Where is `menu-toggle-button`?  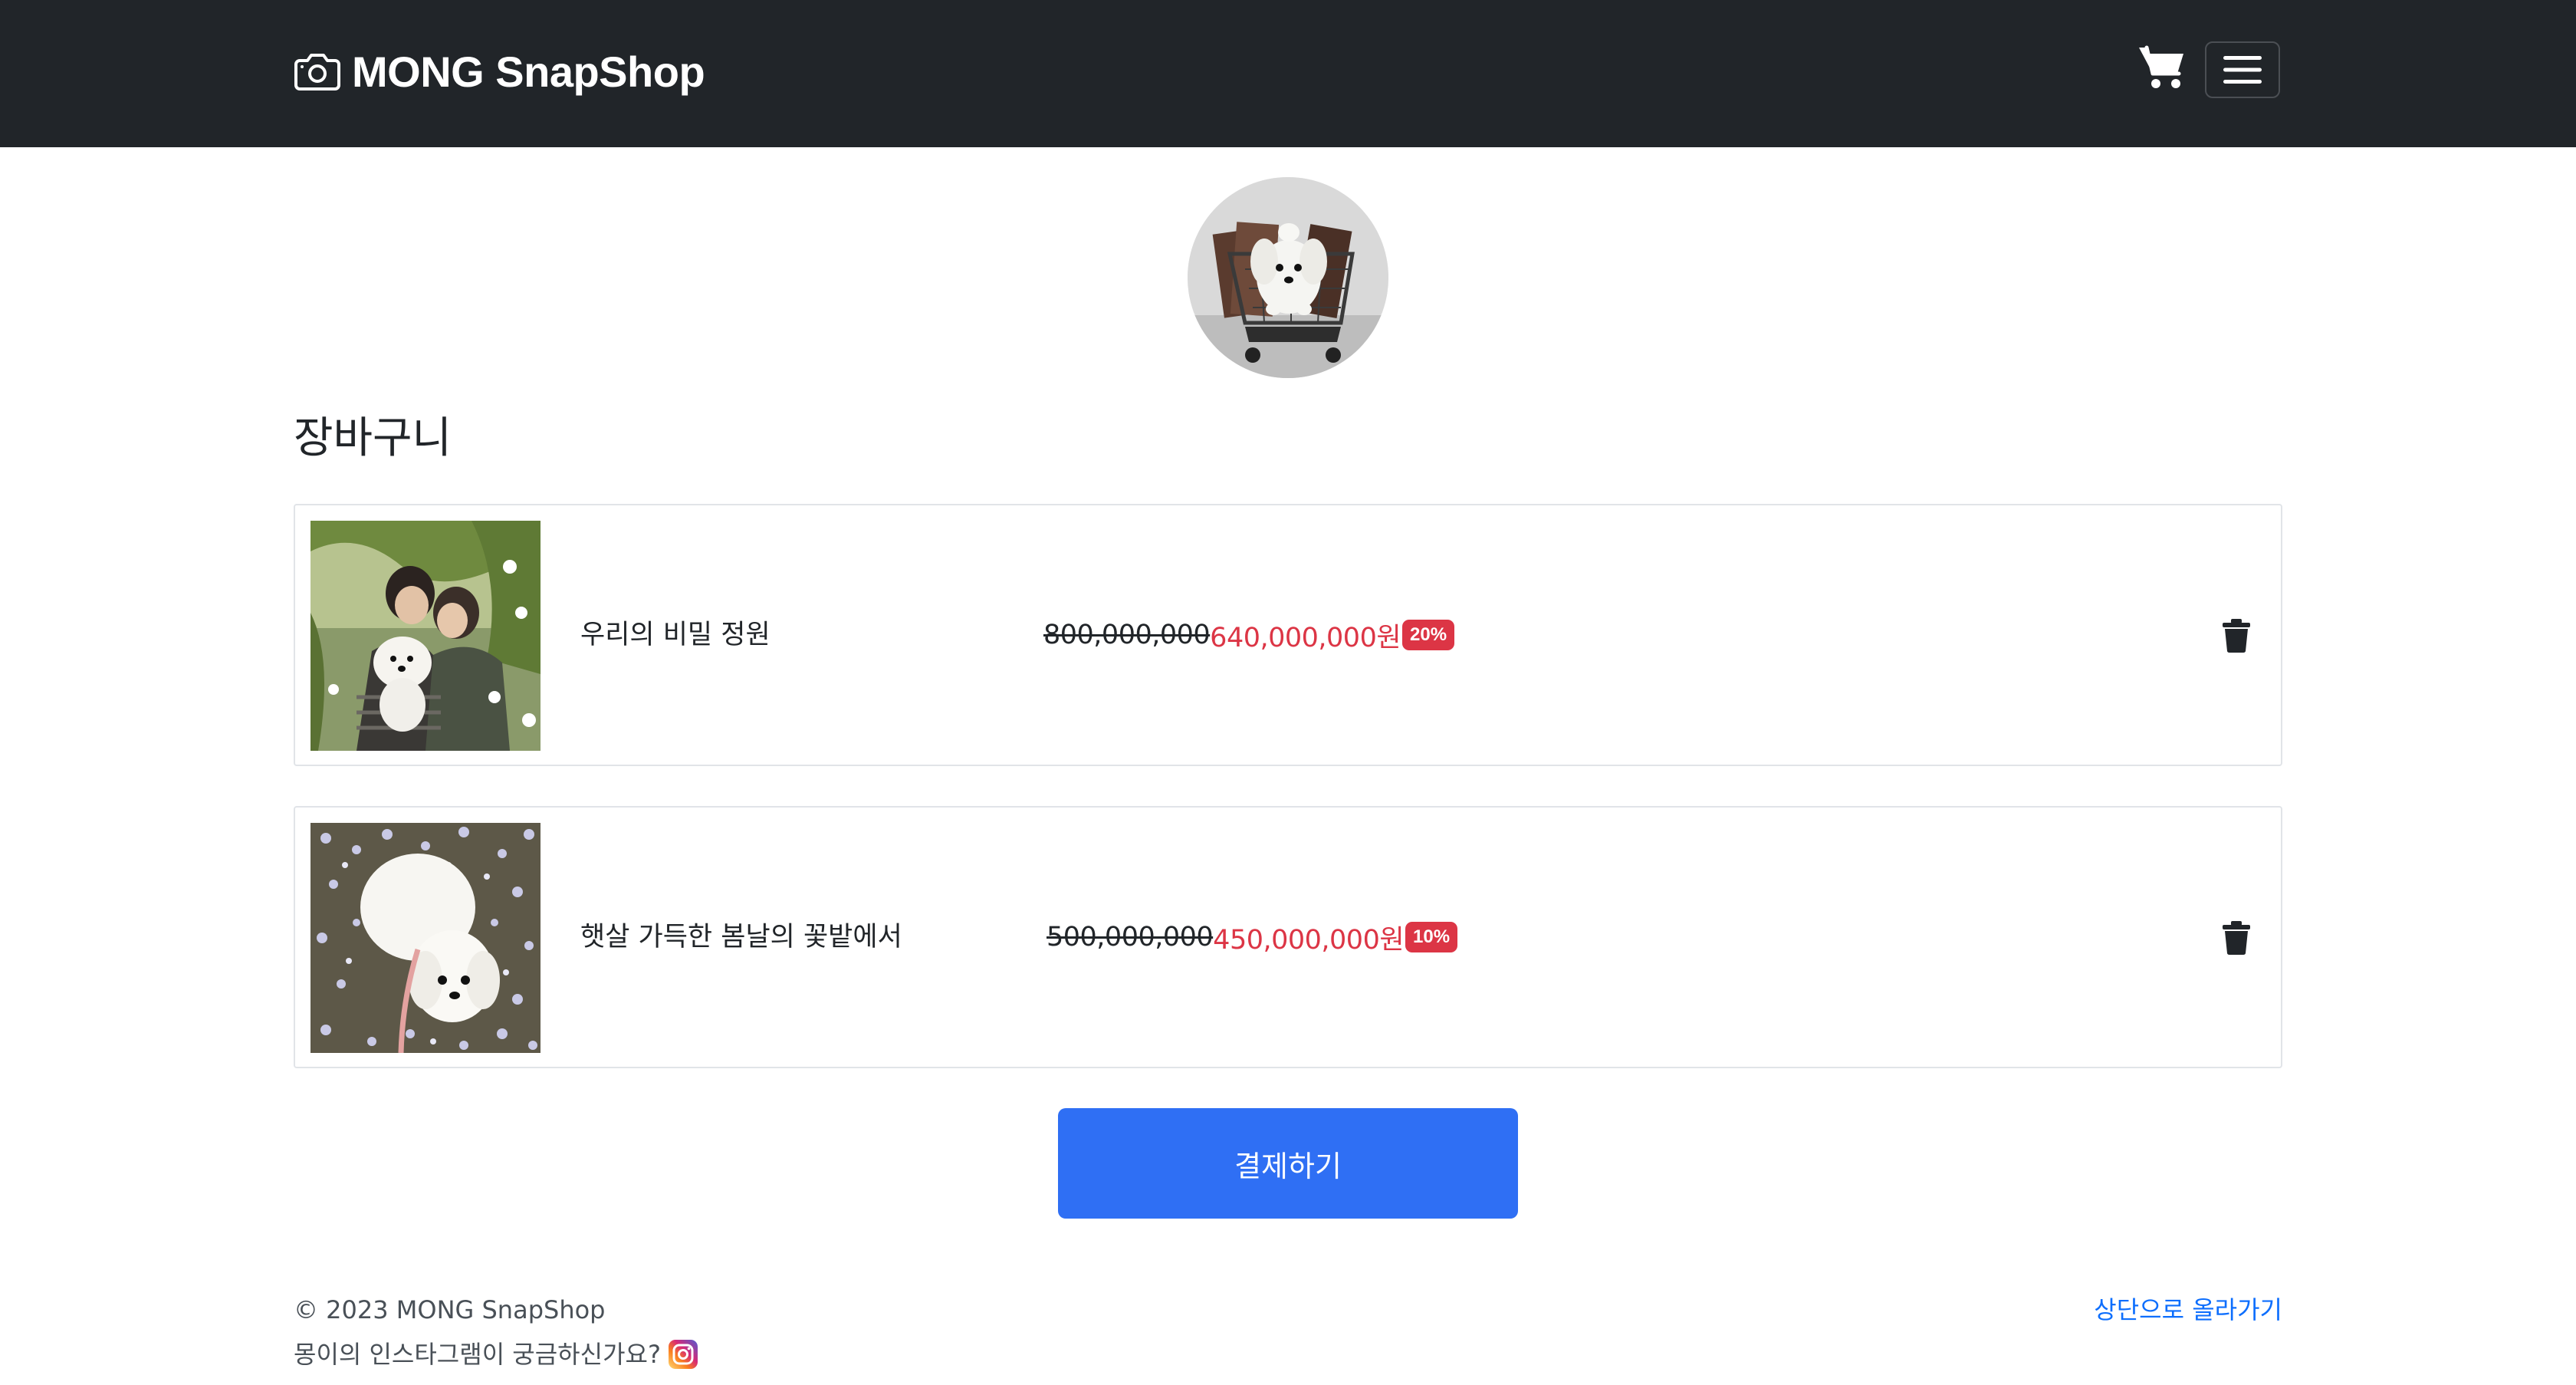 menu-toggle-button is located at coordinates (2242, 70).